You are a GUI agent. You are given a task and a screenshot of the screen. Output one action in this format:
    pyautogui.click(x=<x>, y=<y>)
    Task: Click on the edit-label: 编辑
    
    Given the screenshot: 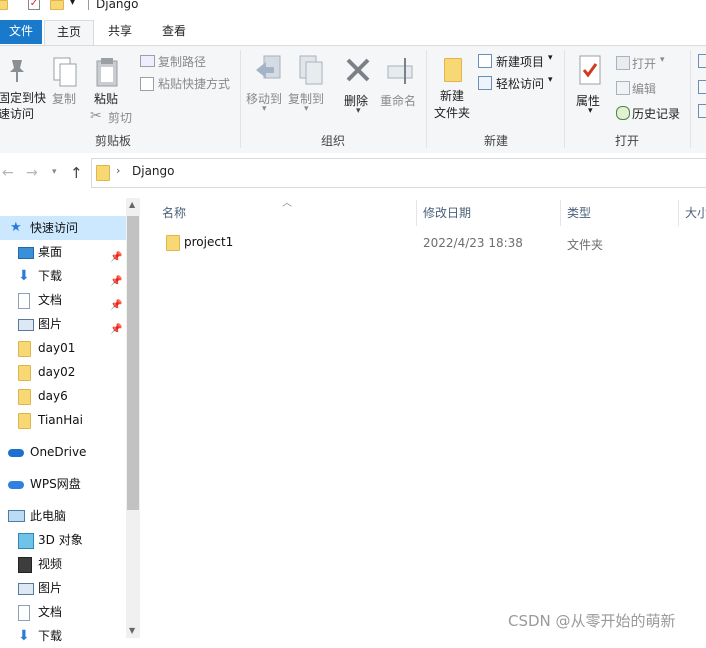 What is the action you would take?
    pyautogui.click(x=644, y=89)
    